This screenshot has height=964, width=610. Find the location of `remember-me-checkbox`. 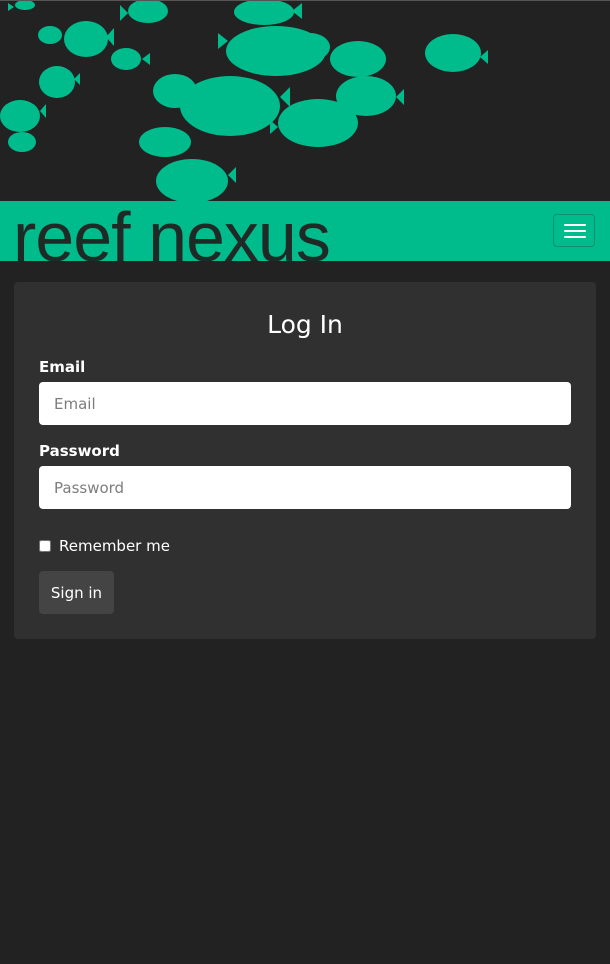

remember-me-checkbox is located at coordinates (45, 546).